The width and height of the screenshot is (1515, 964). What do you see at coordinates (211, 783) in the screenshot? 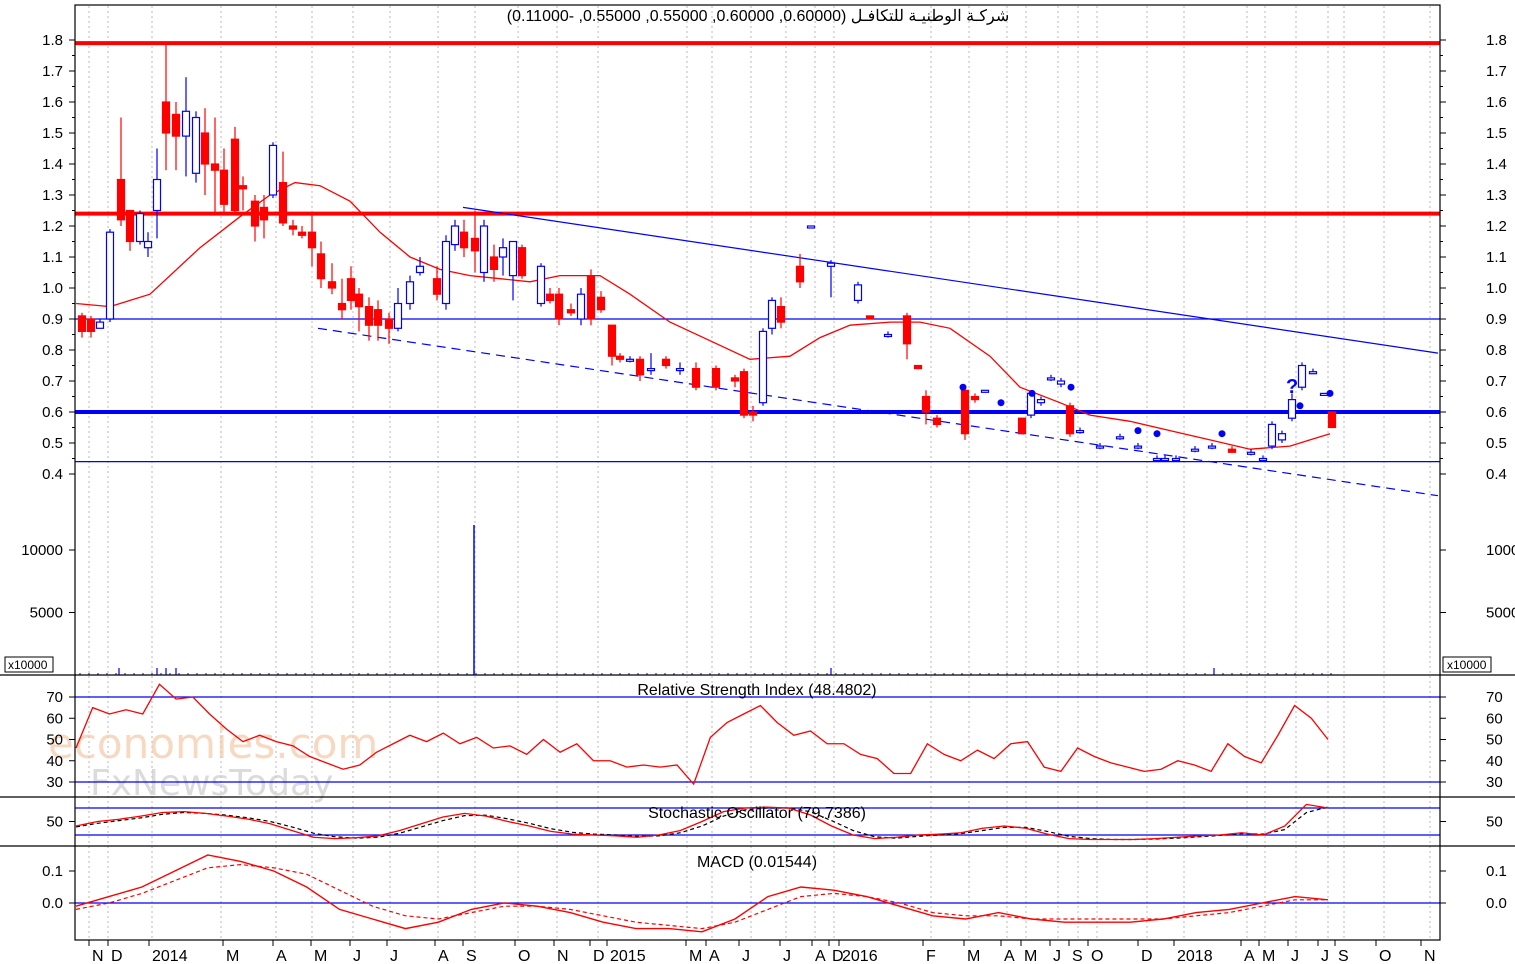
I see `watermark-fxnewstoday: FxNewsToday` at bounding box center [211, 783].